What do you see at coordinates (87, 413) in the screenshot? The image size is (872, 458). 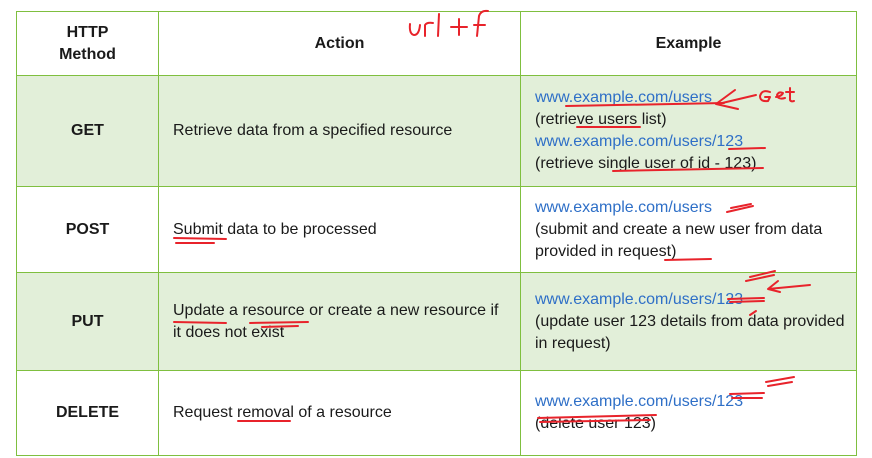 I see `method-cell: DELETE` at bounding box center [87, 413].